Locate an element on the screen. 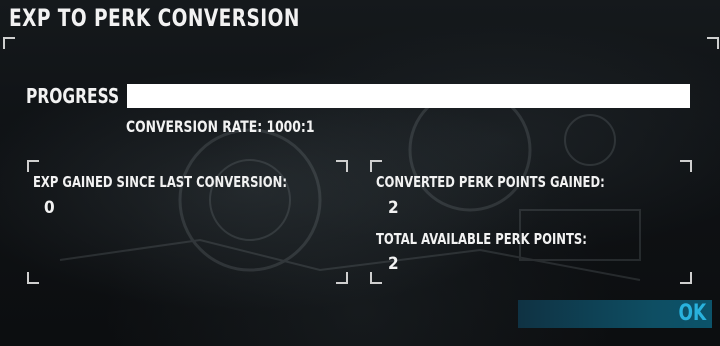 The image size is (720, 346). total-perk-points-value: 2 is located at coordinates (393, 264).